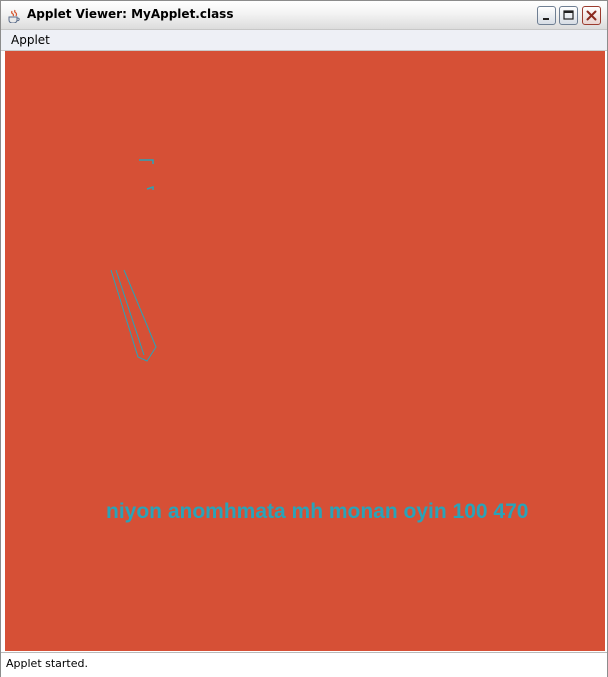  Describe the element at coordinates (304, 15) in the screenshot. I see `title-bar: Applet Viewer: MyApplet.class` at that location.